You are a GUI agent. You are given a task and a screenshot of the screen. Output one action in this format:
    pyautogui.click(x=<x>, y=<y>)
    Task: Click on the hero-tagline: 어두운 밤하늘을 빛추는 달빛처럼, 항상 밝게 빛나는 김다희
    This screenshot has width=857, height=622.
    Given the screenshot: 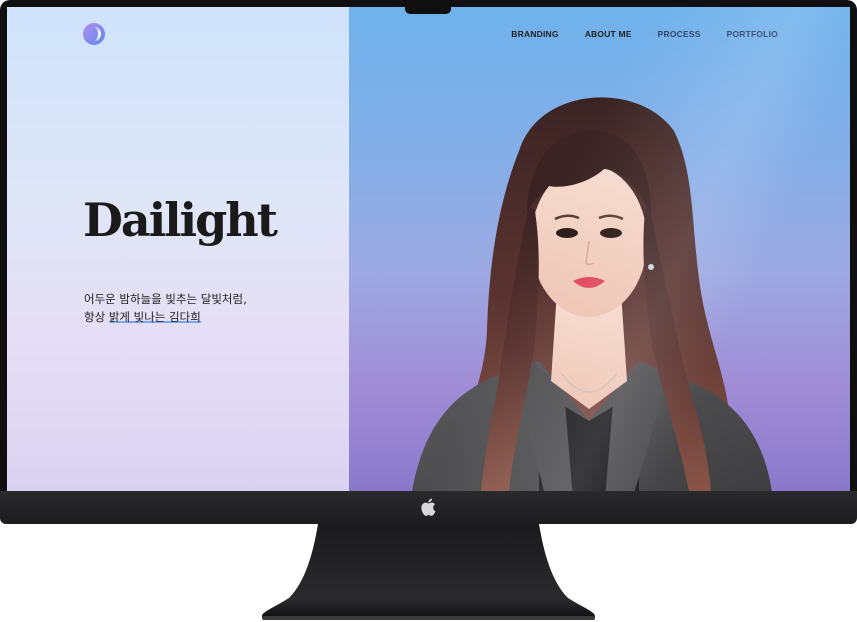 What is the action you would take?
    pyautogui.click(x=165, y=308)
    